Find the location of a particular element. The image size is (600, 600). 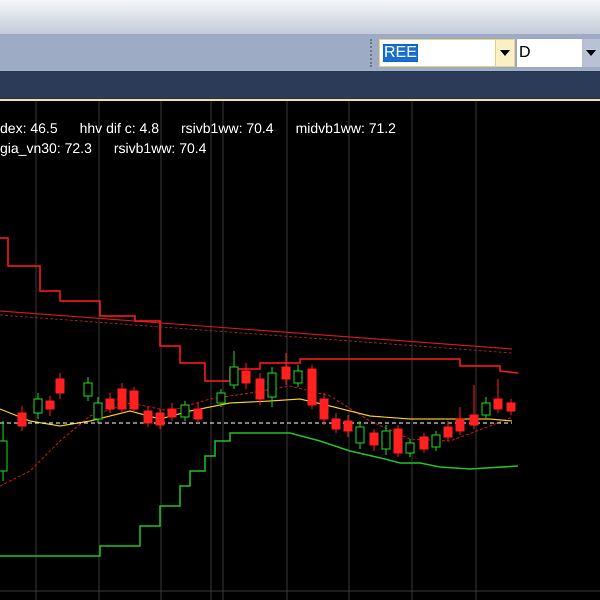

period-combo: D is located at coordinates (558, 52).